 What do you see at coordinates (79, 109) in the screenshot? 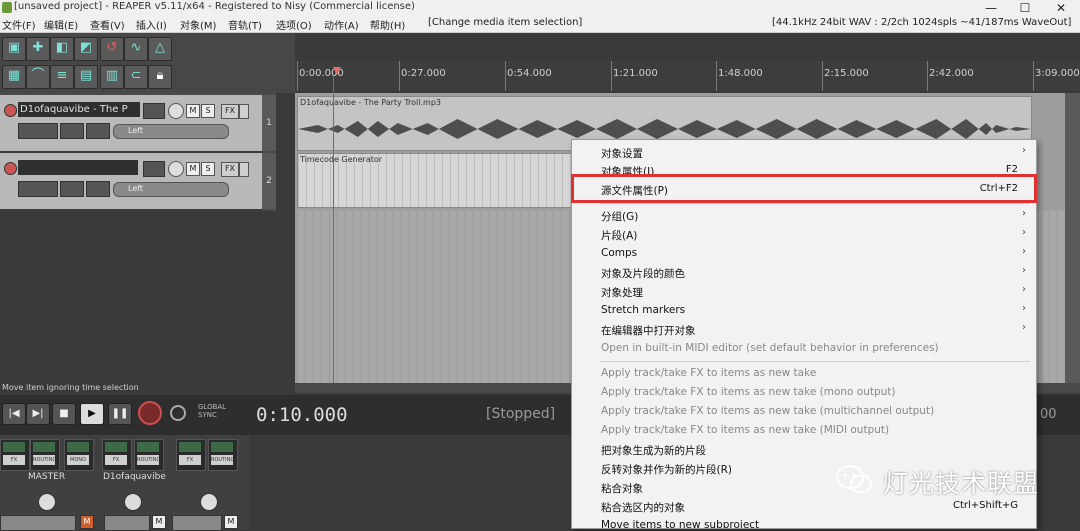
I see `track-name-field: D1ofaquavibe - The P` at bounding box center [79, 109].